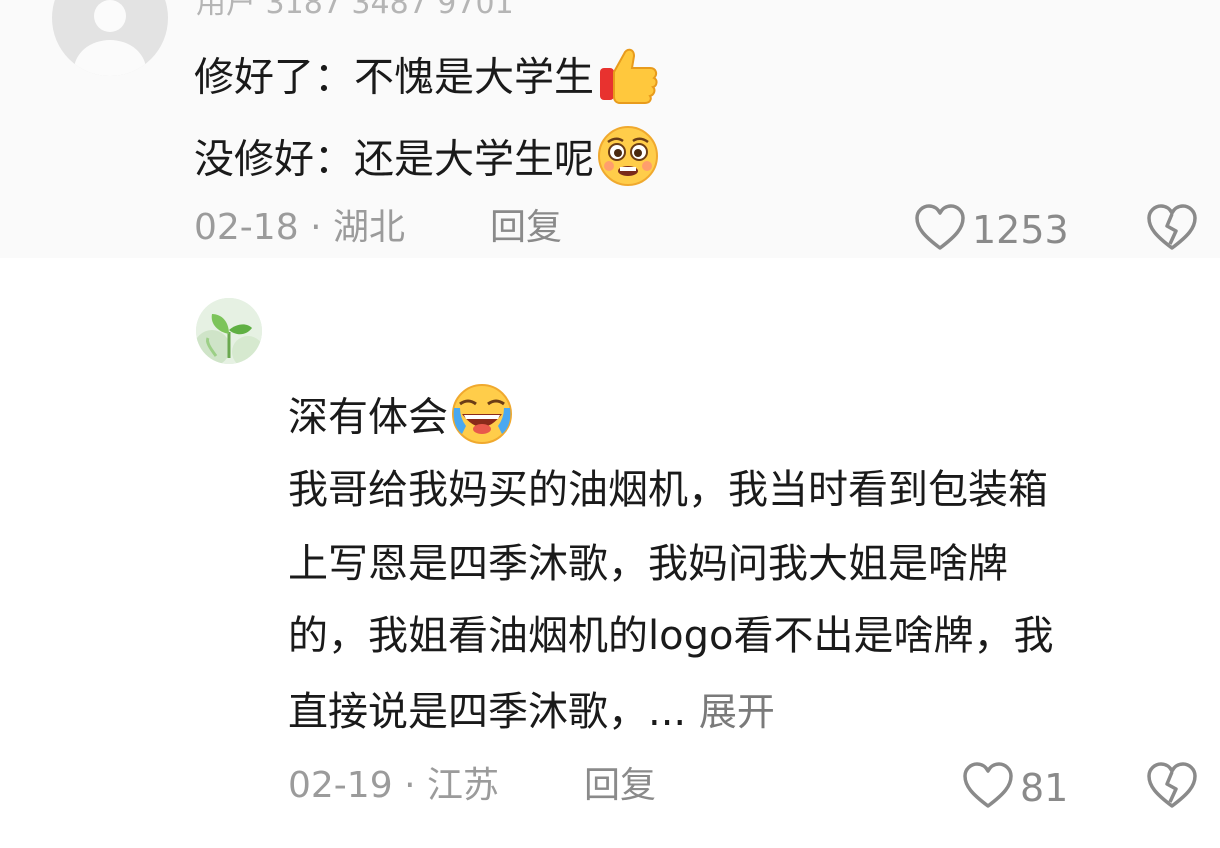  What do you see at coordinates (393, 786) in the screenshot?
I see `comment-meta: 02-19 · 江苏` at bounding box center [393, 786].